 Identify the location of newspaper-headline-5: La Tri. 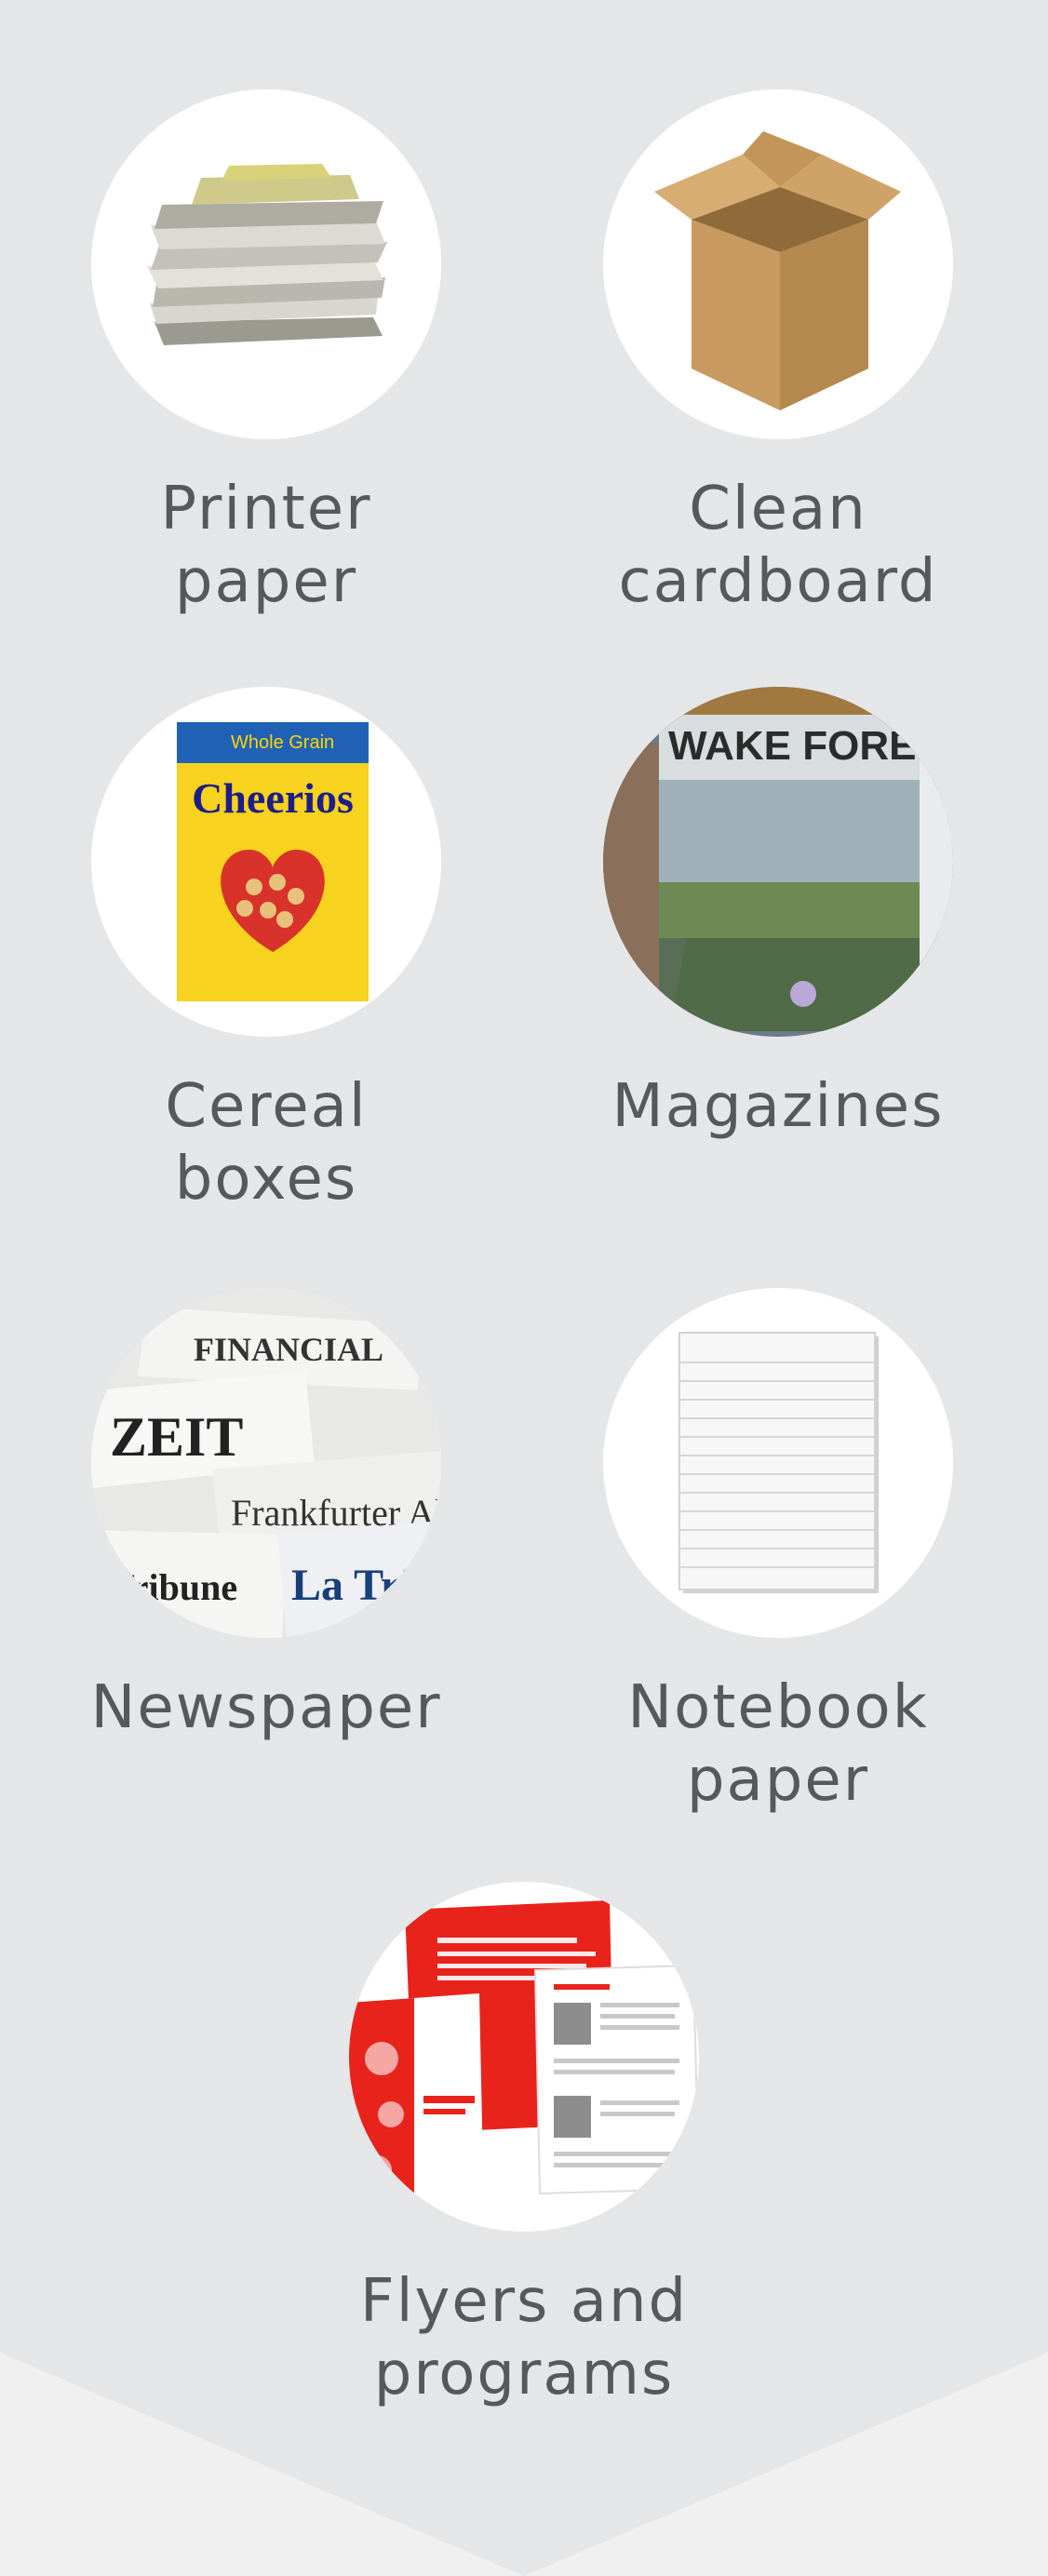
(352, 1585).